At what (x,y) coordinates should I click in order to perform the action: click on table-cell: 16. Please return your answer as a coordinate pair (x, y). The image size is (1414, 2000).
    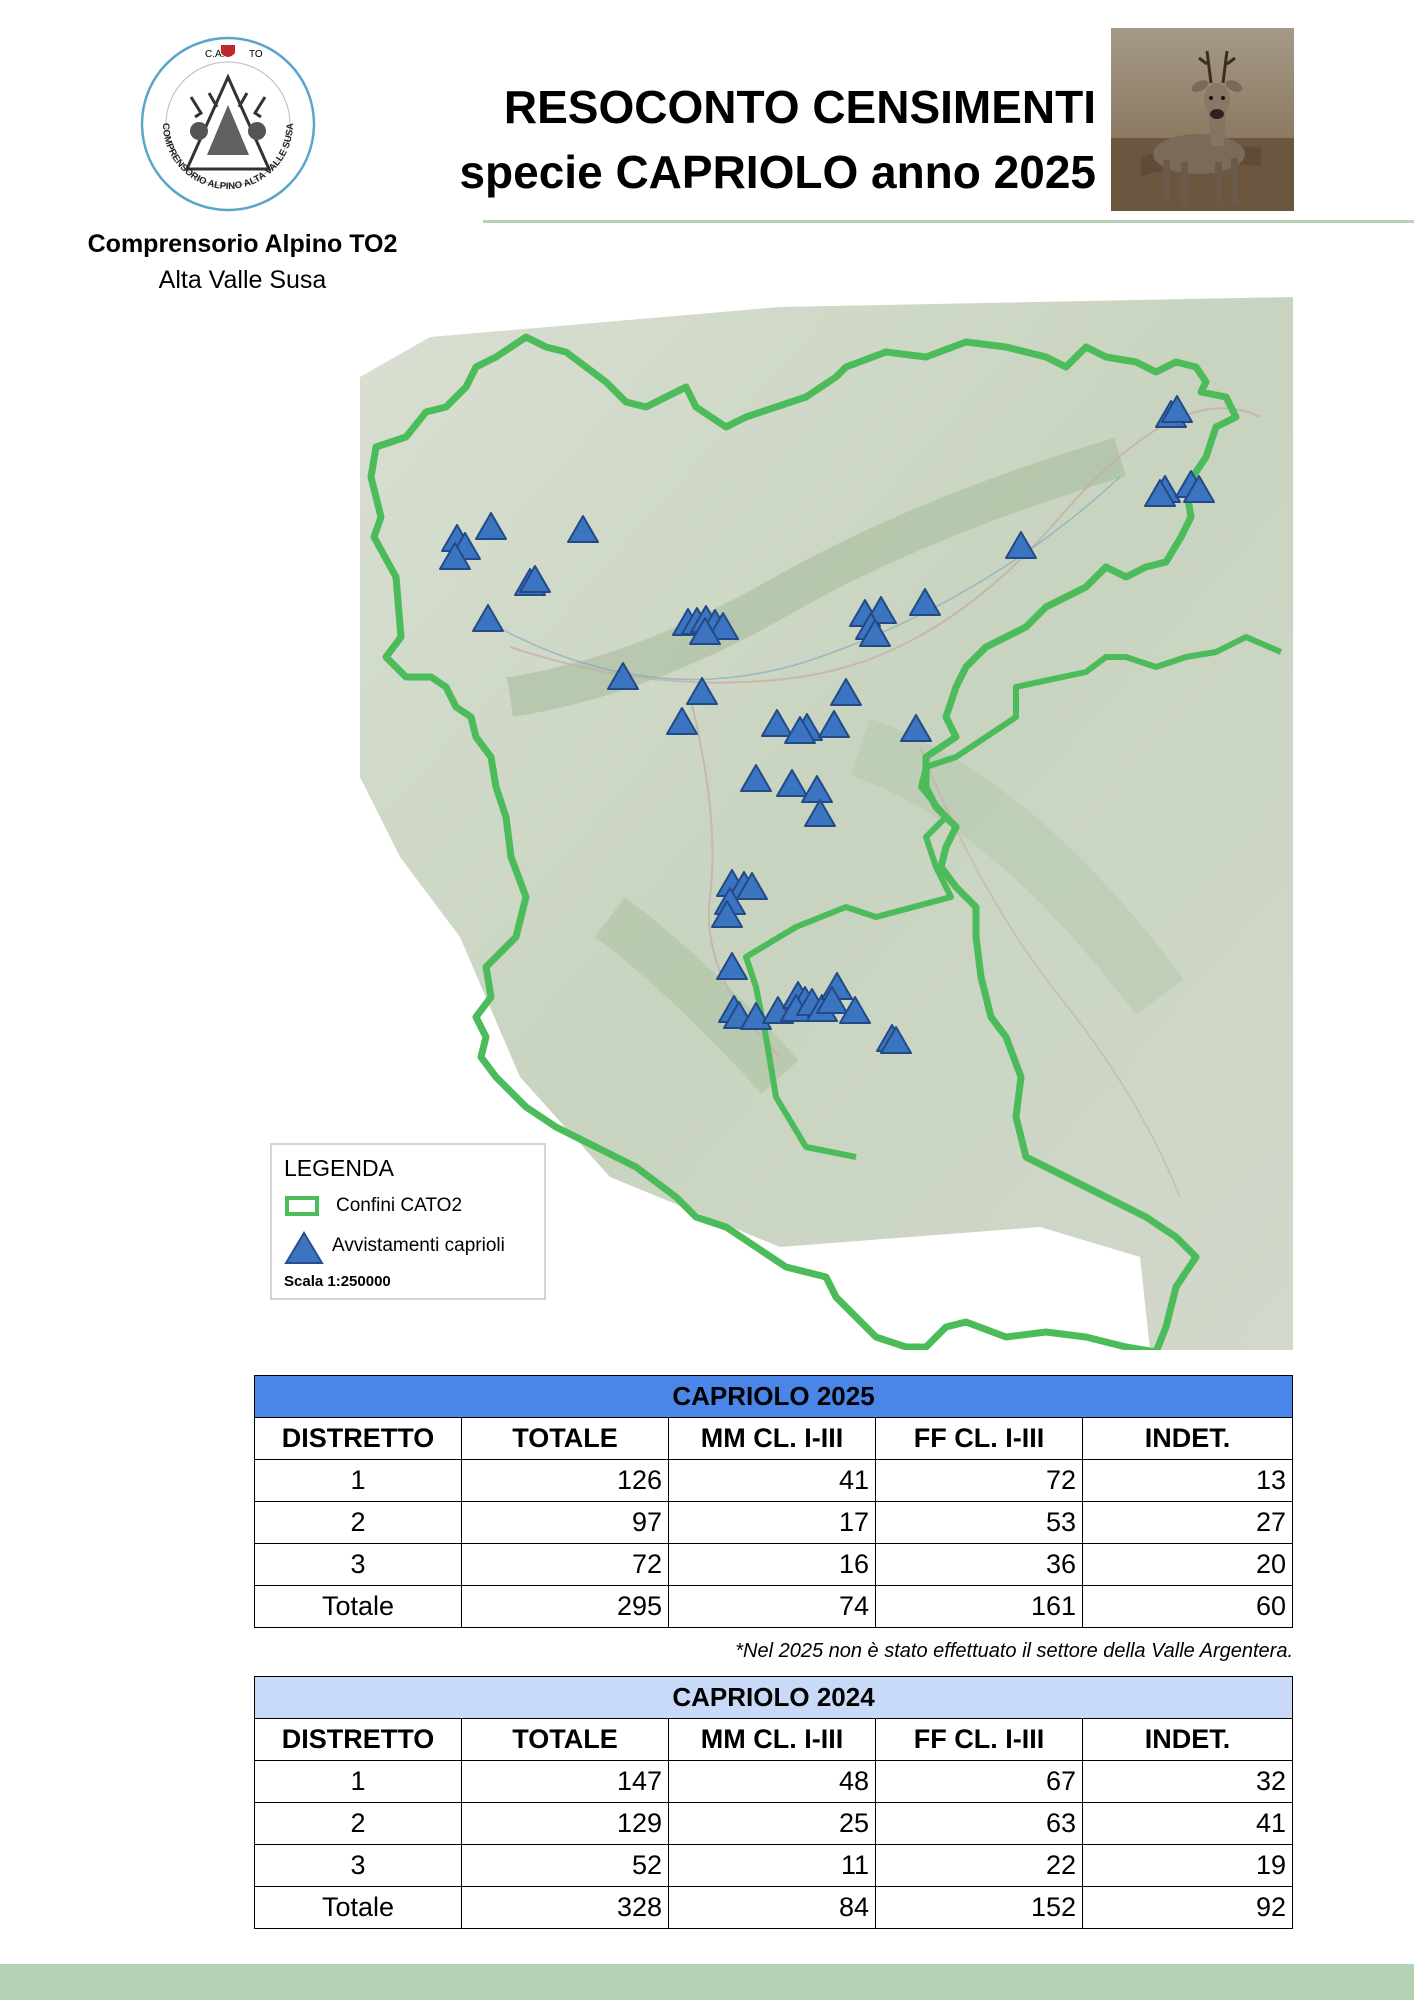
    Looking at the image, I should click on (772, 1564).